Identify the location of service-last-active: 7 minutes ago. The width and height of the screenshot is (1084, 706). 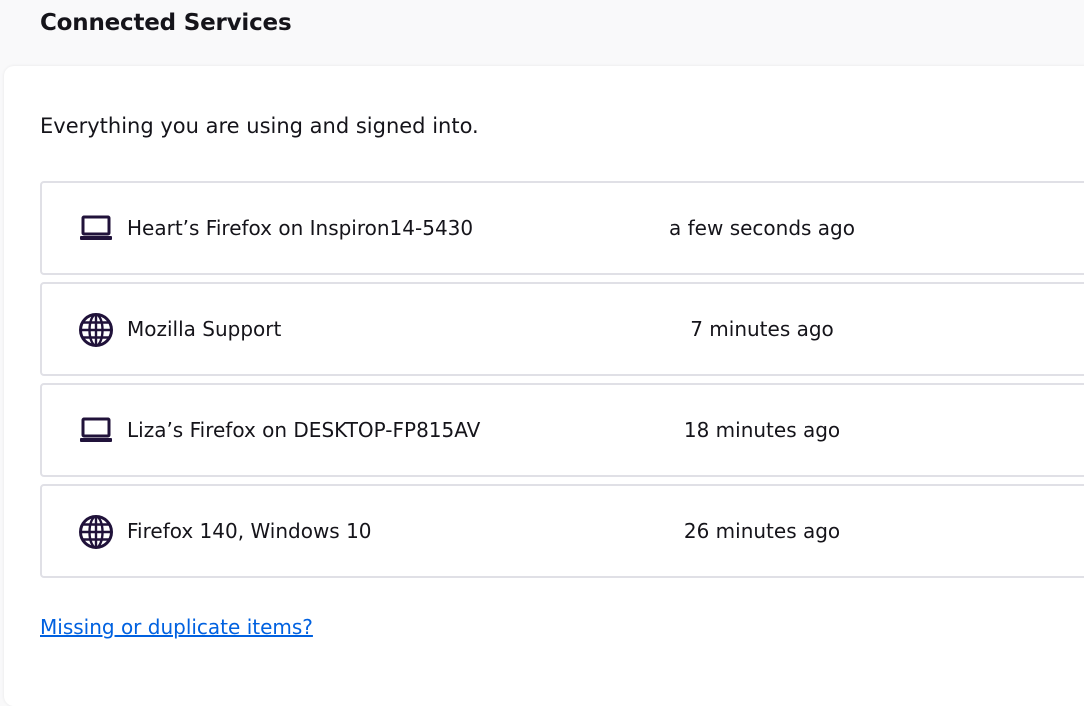
(762, 329).